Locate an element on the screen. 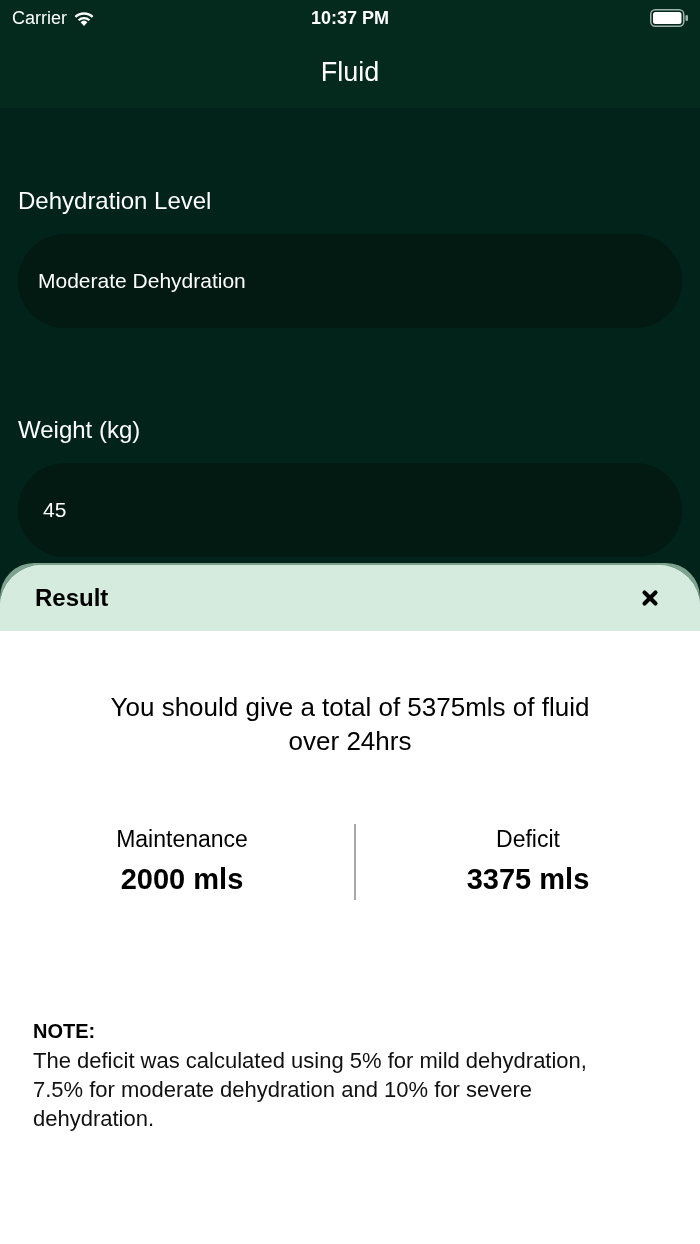 This screenshot has height=1244, width=700. status-time: 10:37 PM is located at coordinates (350, 18).